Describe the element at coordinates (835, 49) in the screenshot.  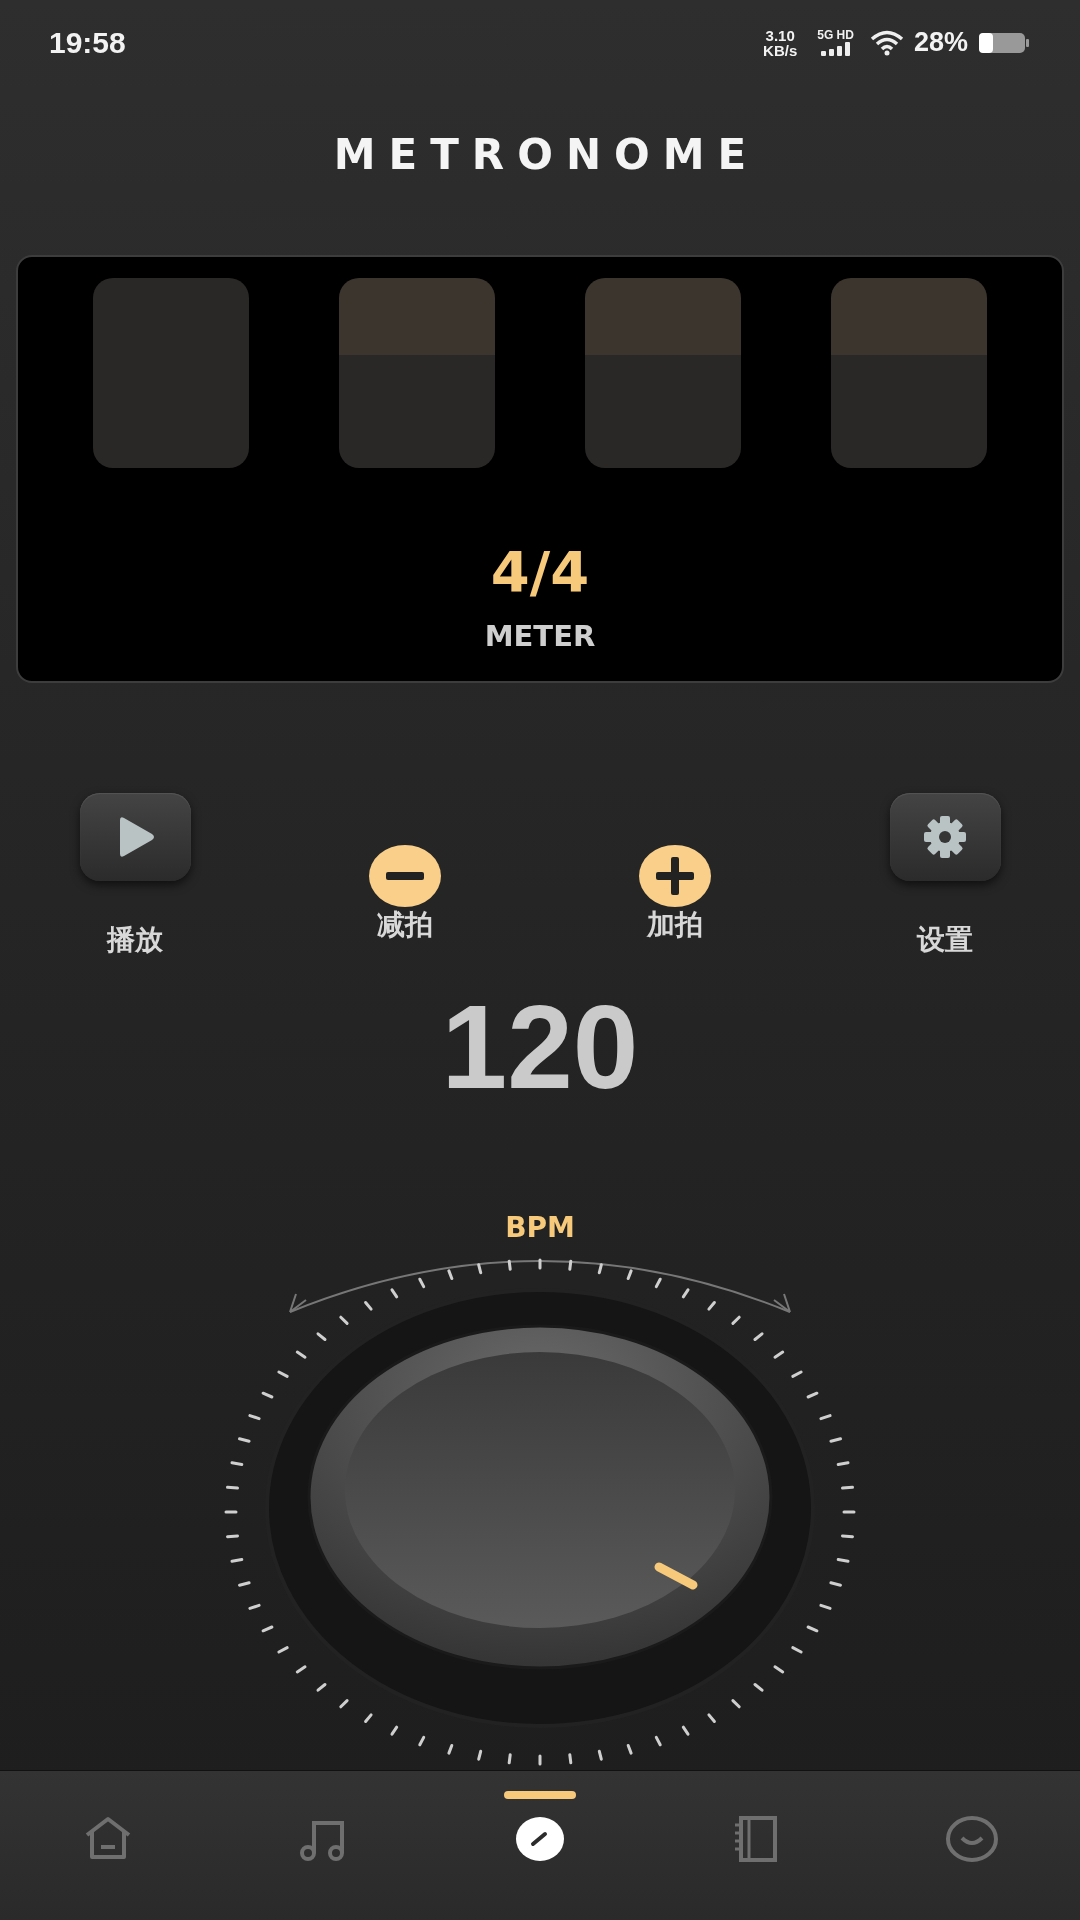
I see `signal-icon` at that location.